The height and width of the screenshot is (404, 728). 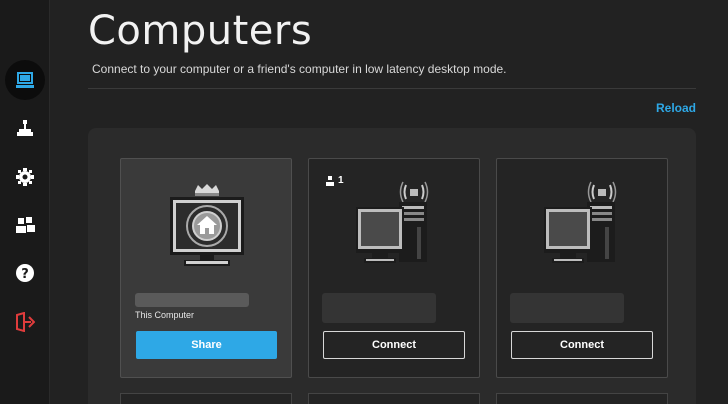 What do you see at coordinates (206, 345) in the screenshot?
I see `share-button: Share` at bounding box center [206, 345].